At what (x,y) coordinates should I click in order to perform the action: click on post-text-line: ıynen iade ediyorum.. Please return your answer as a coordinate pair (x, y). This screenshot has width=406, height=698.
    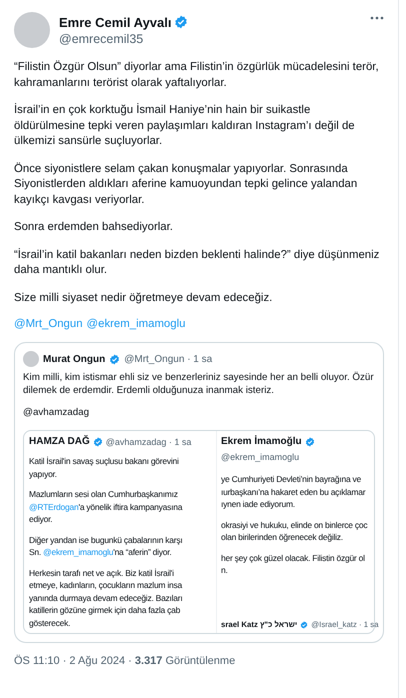
    Looking at the image, I should click on (258, 504).